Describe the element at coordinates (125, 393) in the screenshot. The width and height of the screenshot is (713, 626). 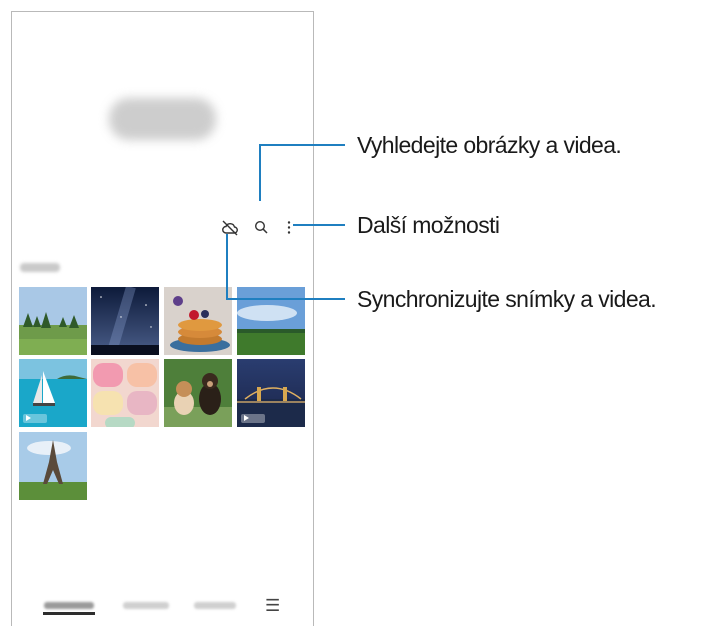
I see `thumbnail-macarons` at that location.